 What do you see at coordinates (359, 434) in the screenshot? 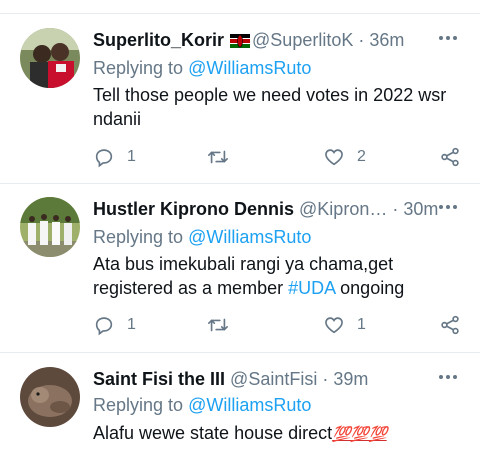
I see `hundred-points-emoji: 💯💯💯` at bounding box center [359, 434].